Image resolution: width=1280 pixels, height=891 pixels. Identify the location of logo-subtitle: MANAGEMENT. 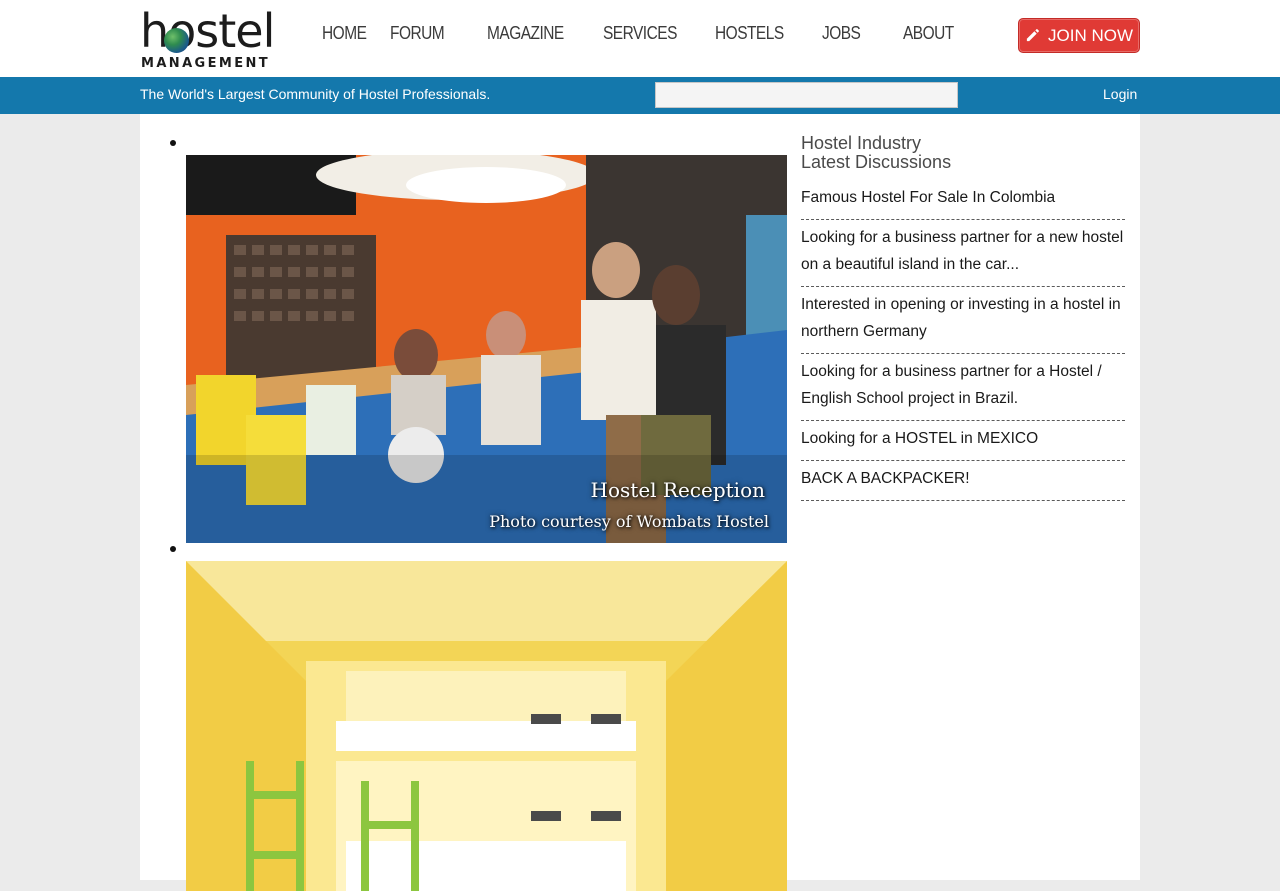
(206, 63).